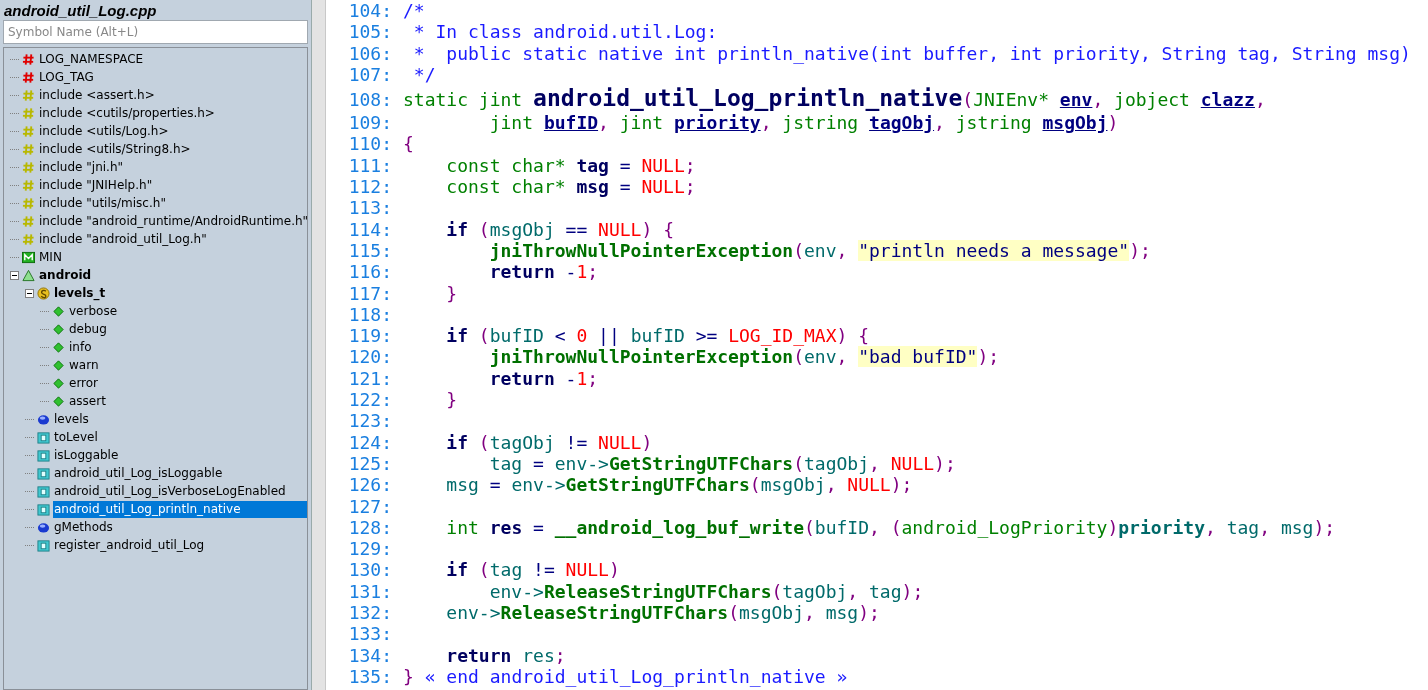  I want to click on symbol-item: toLevel, so click(76, 437).